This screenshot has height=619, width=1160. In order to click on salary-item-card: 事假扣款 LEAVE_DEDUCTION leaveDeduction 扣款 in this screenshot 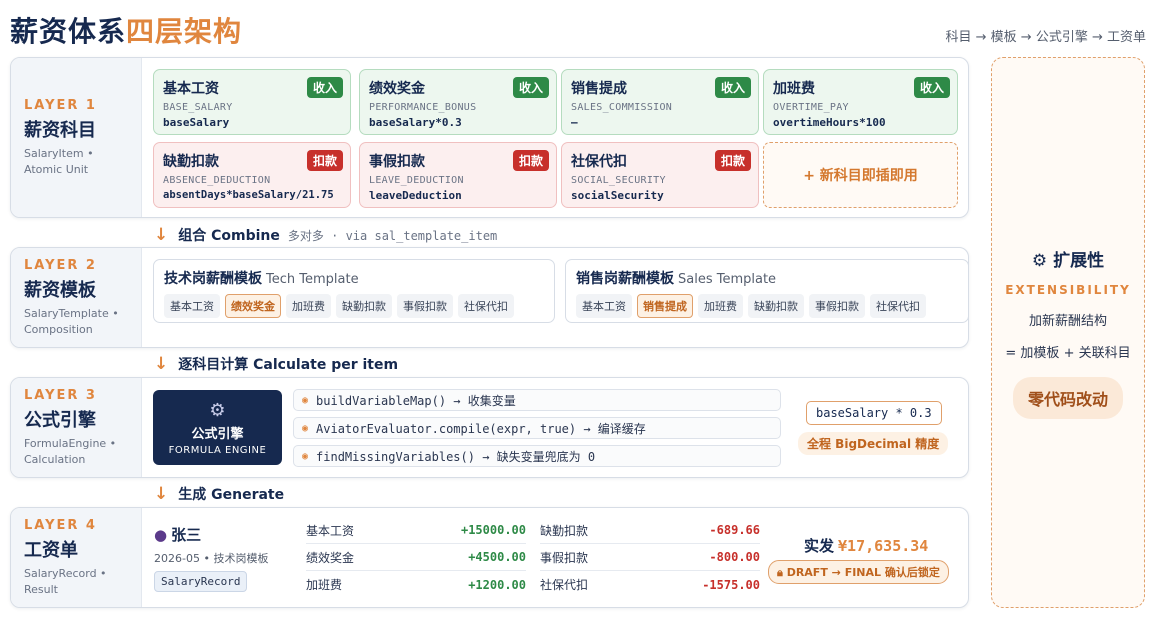, I will do `click(458, 175)`.